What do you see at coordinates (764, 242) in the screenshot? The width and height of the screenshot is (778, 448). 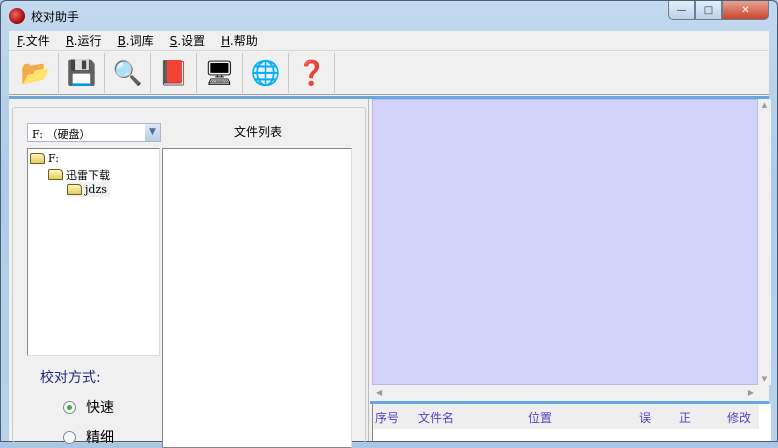 I see `vertical-scrollbar: ▲ ▼` at bounding box center [764, 242].